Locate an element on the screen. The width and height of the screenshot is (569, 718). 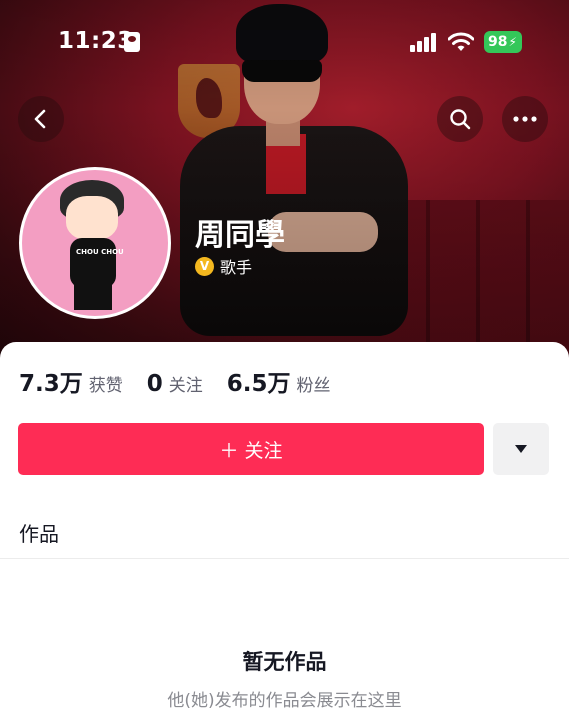
stat-value: 0 is located at coordinates (154, 384).